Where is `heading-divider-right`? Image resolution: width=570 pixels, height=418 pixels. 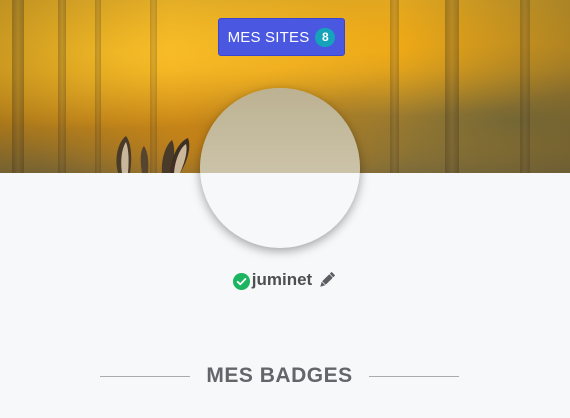 heading-divider-right is located at coordinates (413, 376).